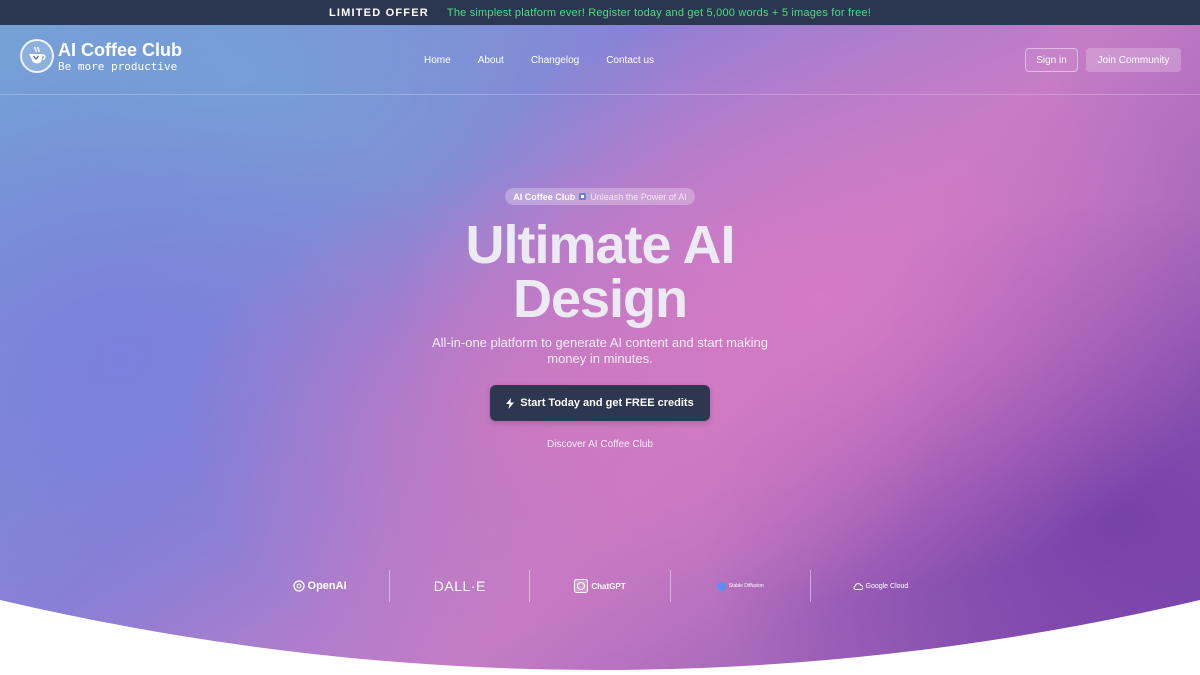 Image resolution: width=1200 pixels, height=675 pixels. Describe the element at coordinates (1133, 60) in the screenshot. I see `join-community-button: Join Community` at that location.